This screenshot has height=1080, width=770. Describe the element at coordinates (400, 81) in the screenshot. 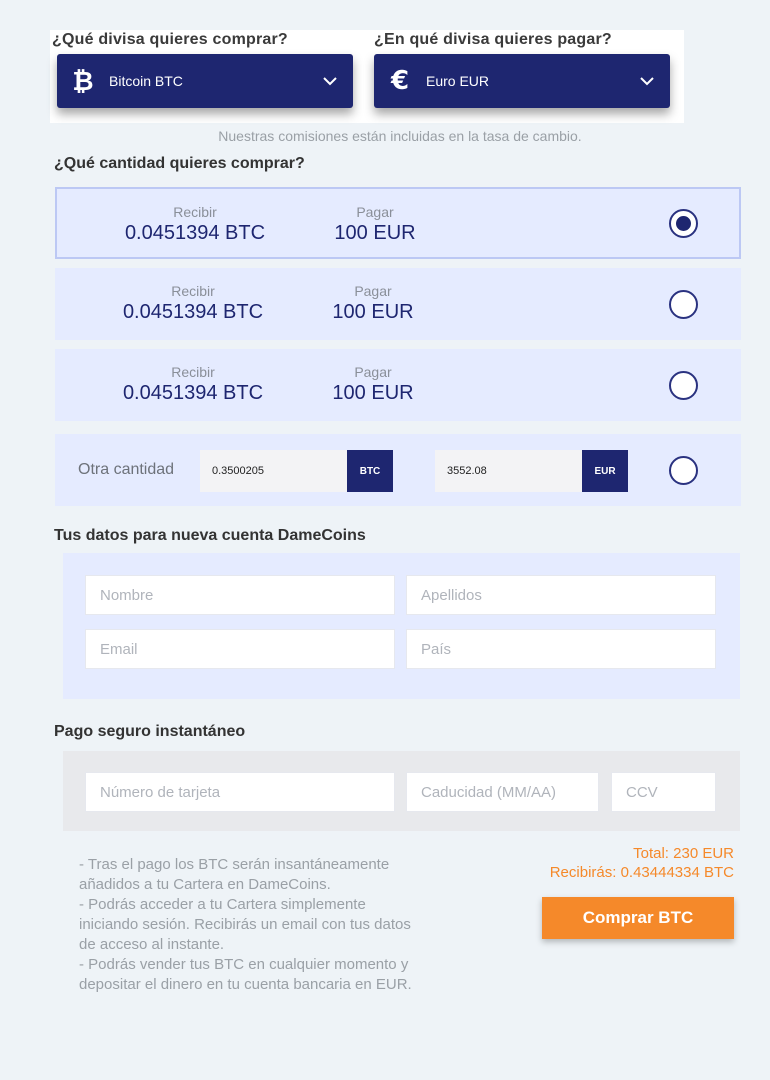

I see `euro-icon: €` at that location.